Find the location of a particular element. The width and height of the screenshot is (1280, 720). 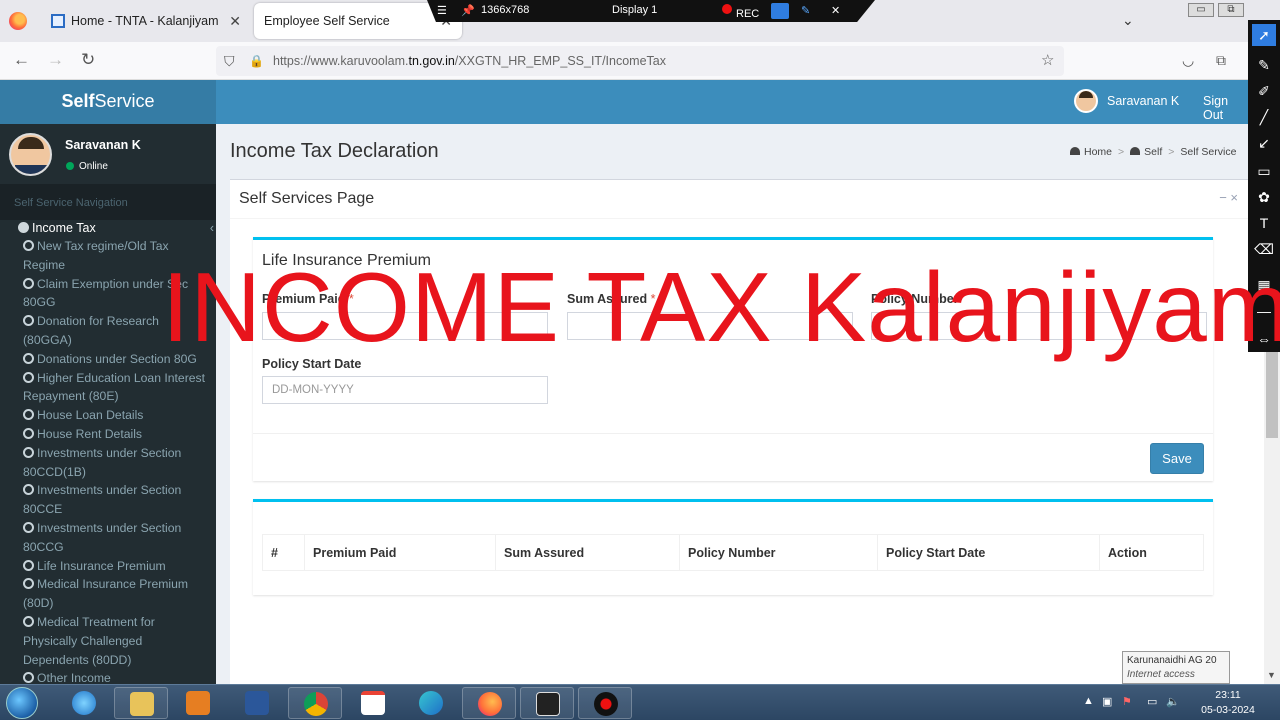

breadcrumb-home: Home is located at coordinates (1098, 152).